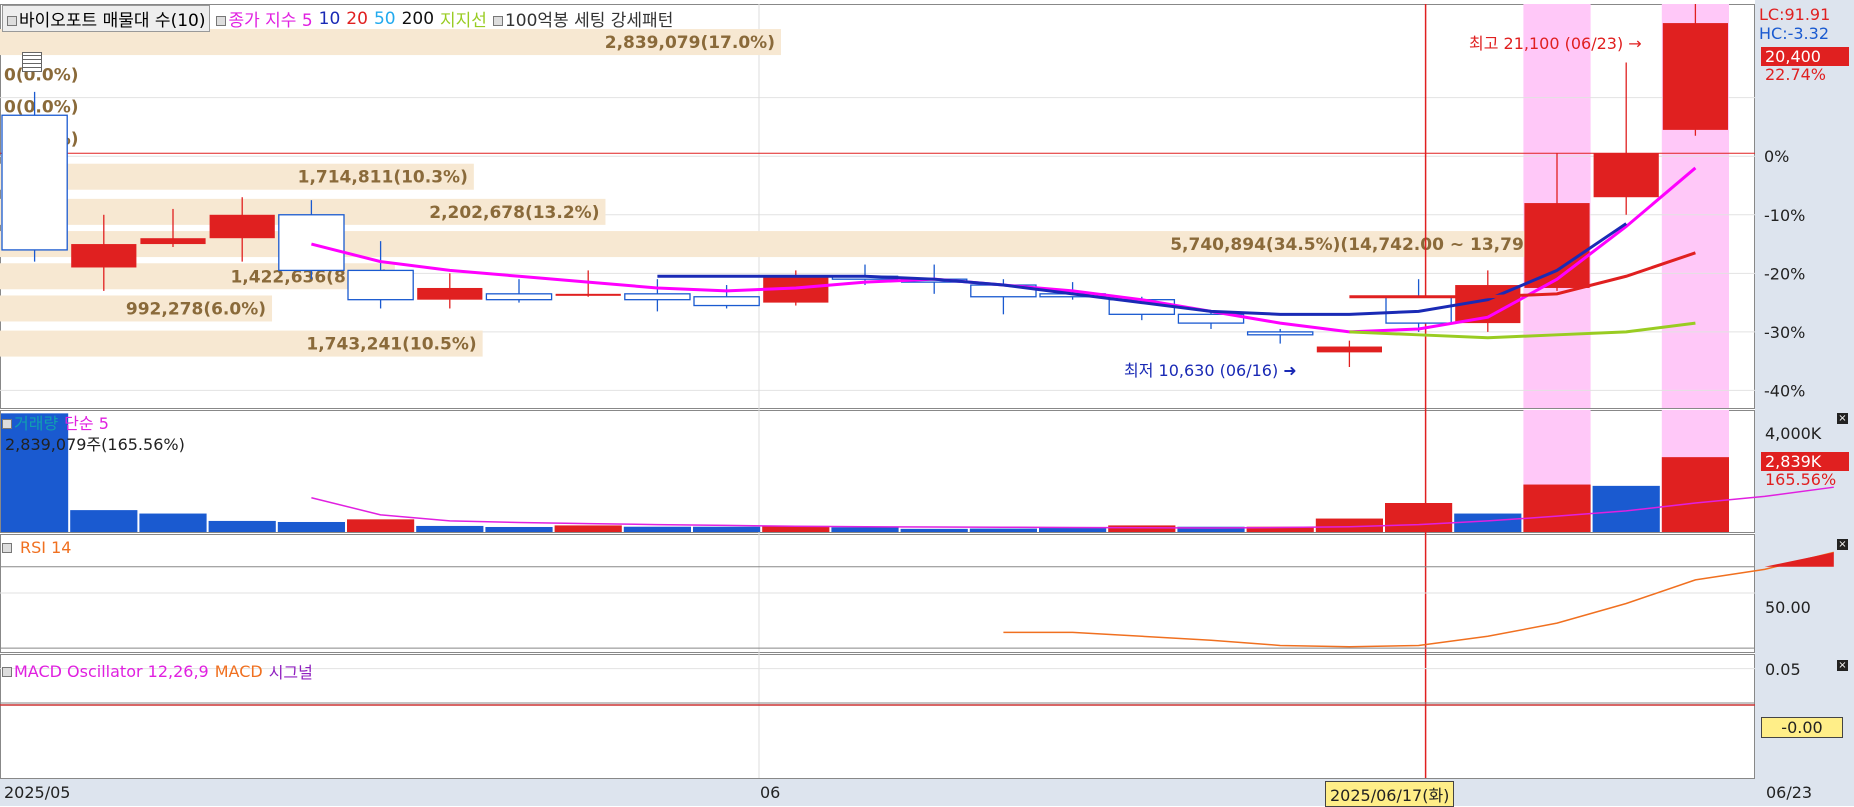  What do you see at coordinates (1555, 43) in the screenshot?
I see `high-note: 최고 21,100 (06/23) →` at bounding box center [1555, 43].